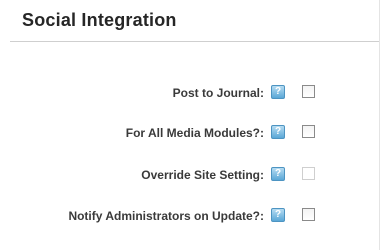 The width and height of the screenshot is (380, 250). Describe the element at coordinates (308, 91) in the screenshot. I see `post-to-journal-checkbox` at that location.